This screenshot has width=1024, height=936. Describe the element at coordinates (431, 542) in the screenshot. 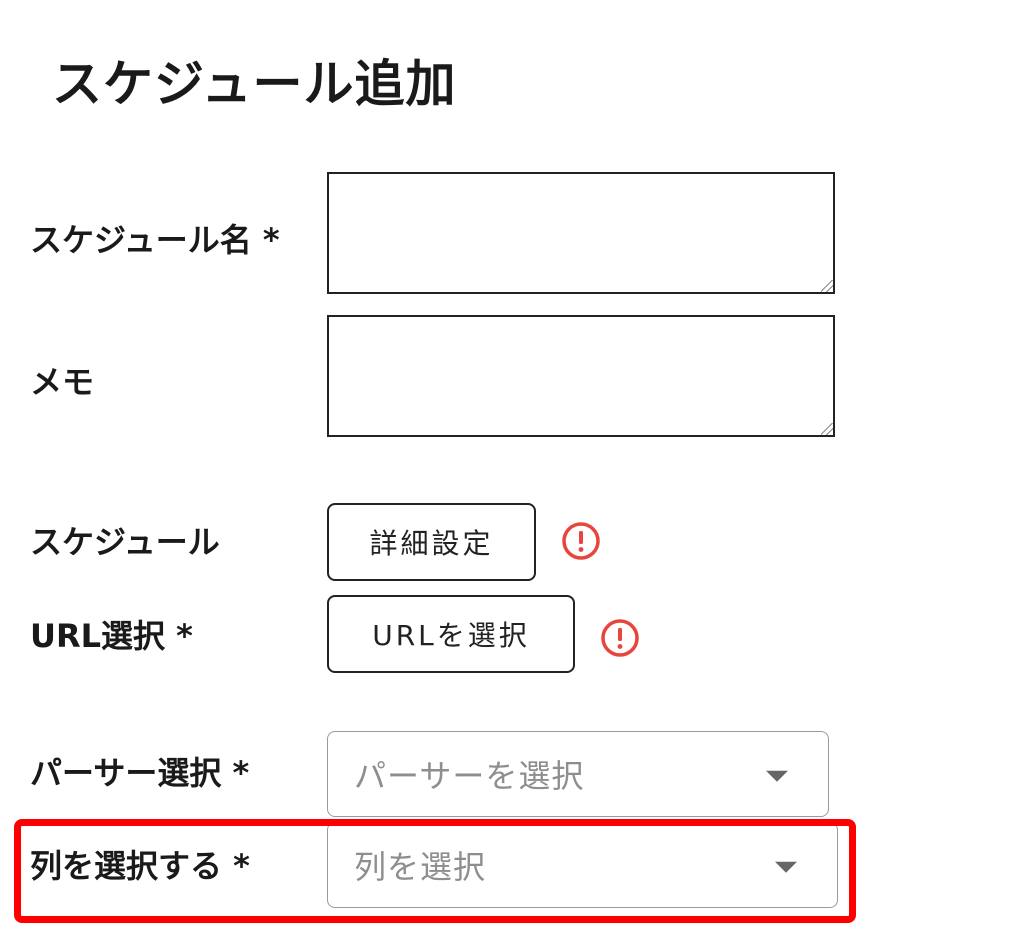

I see `detail-settings-button: 詳細設定` at that location.